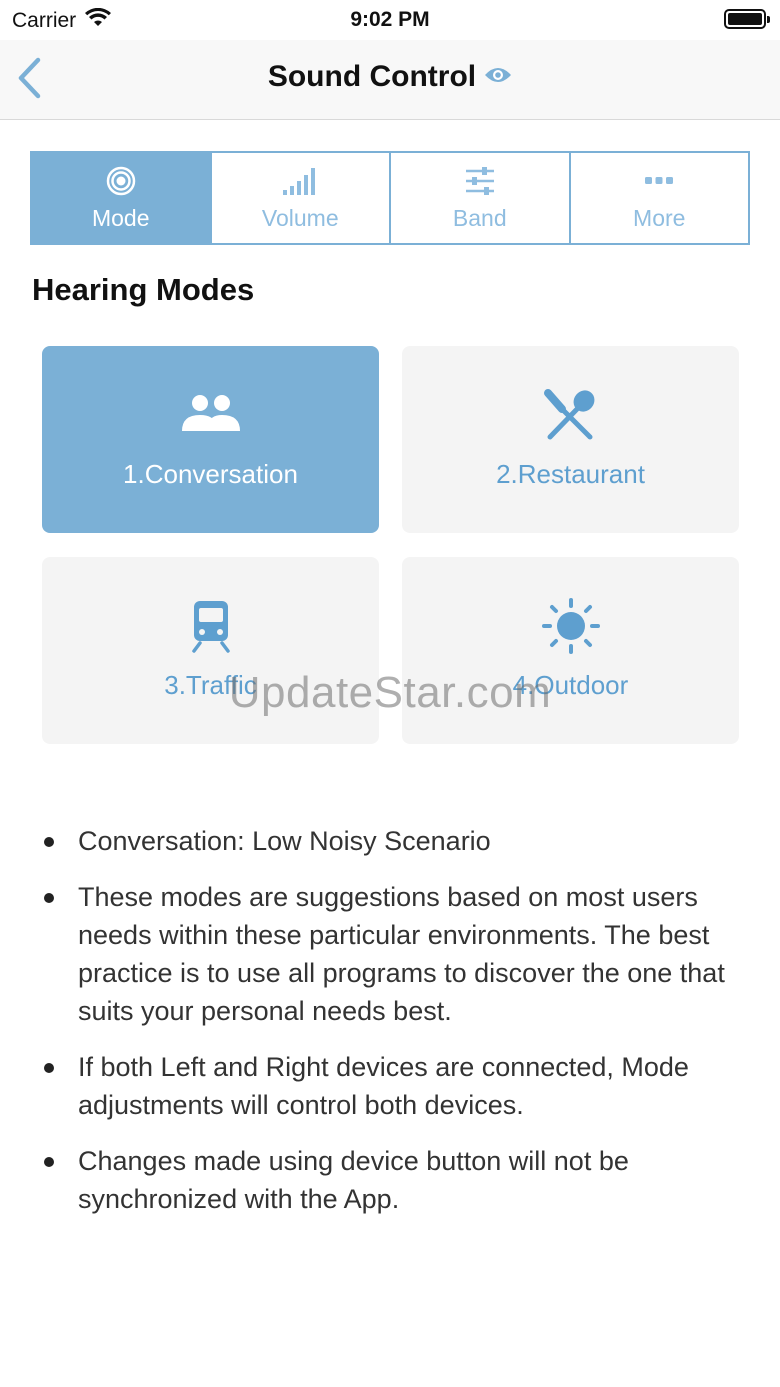 The height and width of the screenshot is (1387, 780). Describe the element at coordinates (121, 181) in the screenshot. I see `target-icon` at that location.